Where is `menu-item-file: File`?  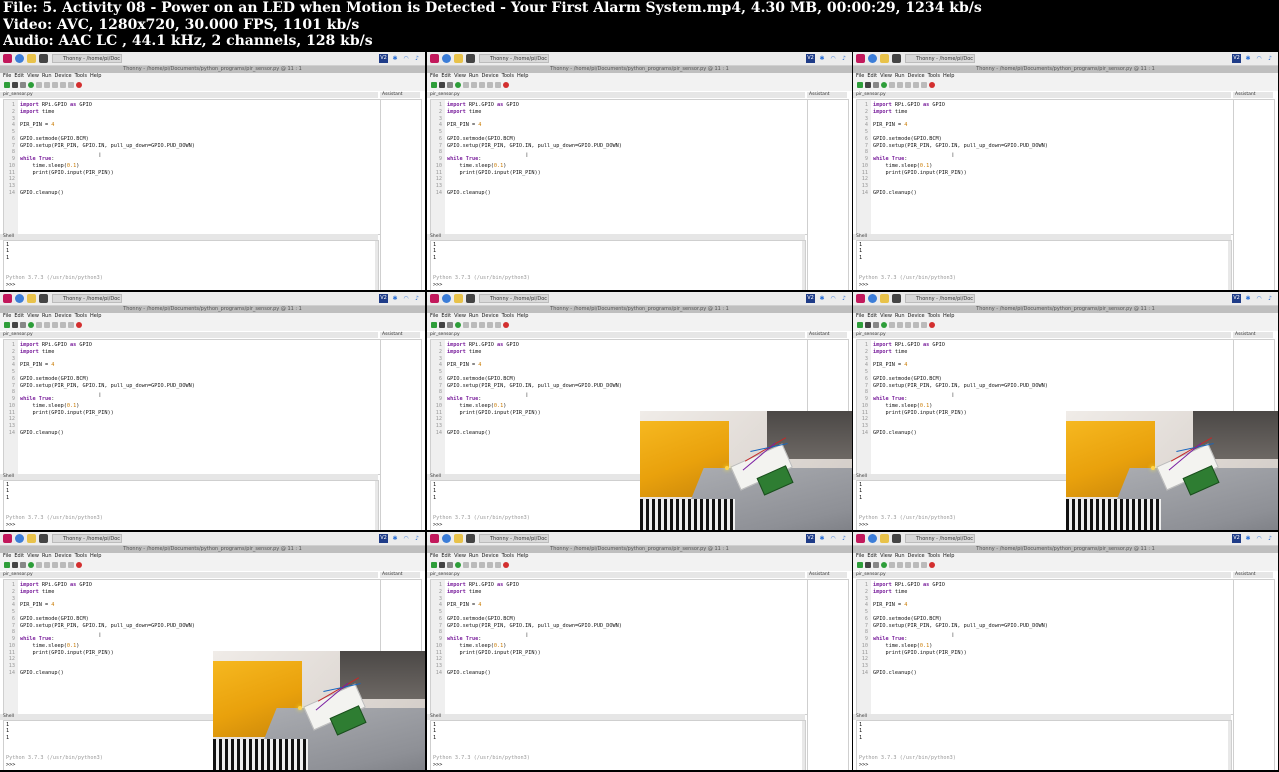
menu-item-file: File is located at coordinates (860, 556).